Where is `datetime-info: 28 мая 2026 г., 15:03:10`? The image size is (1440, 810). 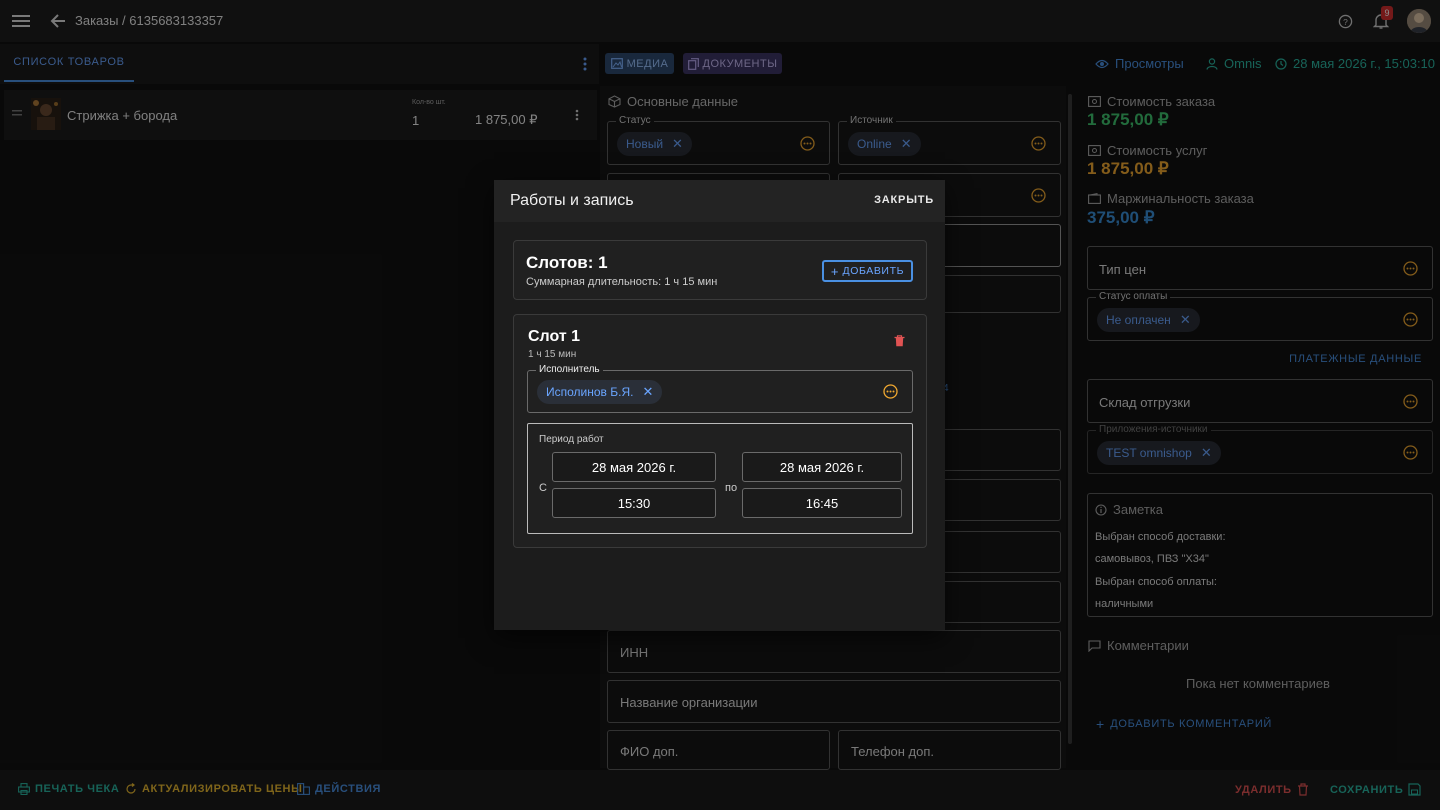 datetime-info: 28 мая 2026 г., 15:03:10 is located at coordinates (1355, 63).